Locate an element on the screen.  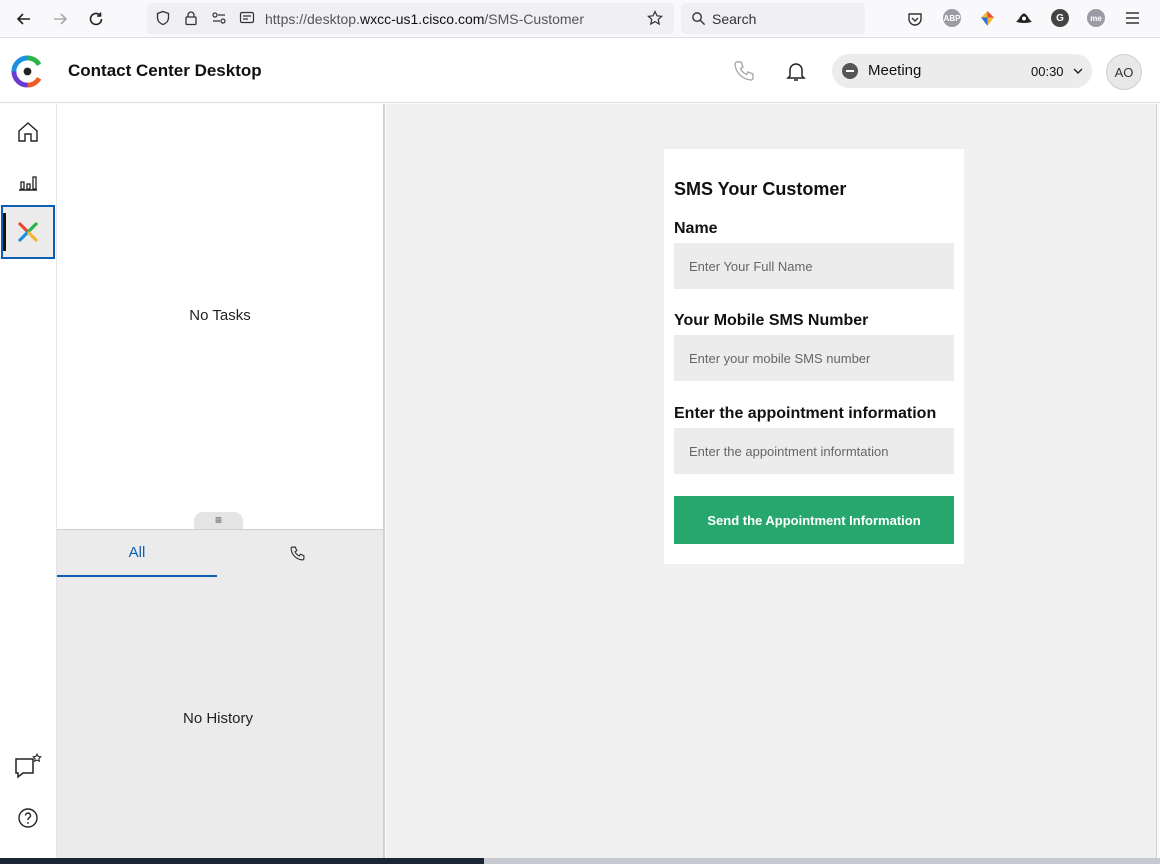
home-icon is located at coordinates (28, 132).